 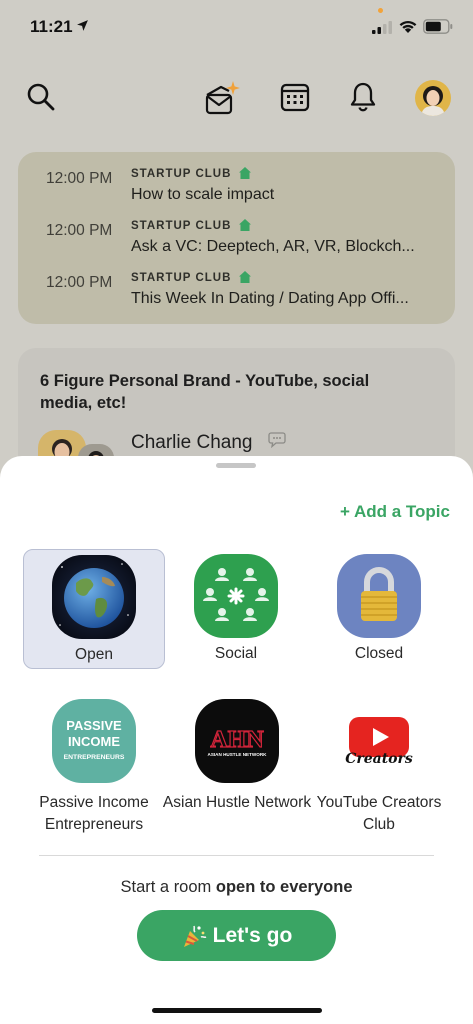 What do you see at coordinates (252, 935) in the screenshot?
I see `go-label: Let's go` at bounding box center [252, 935].